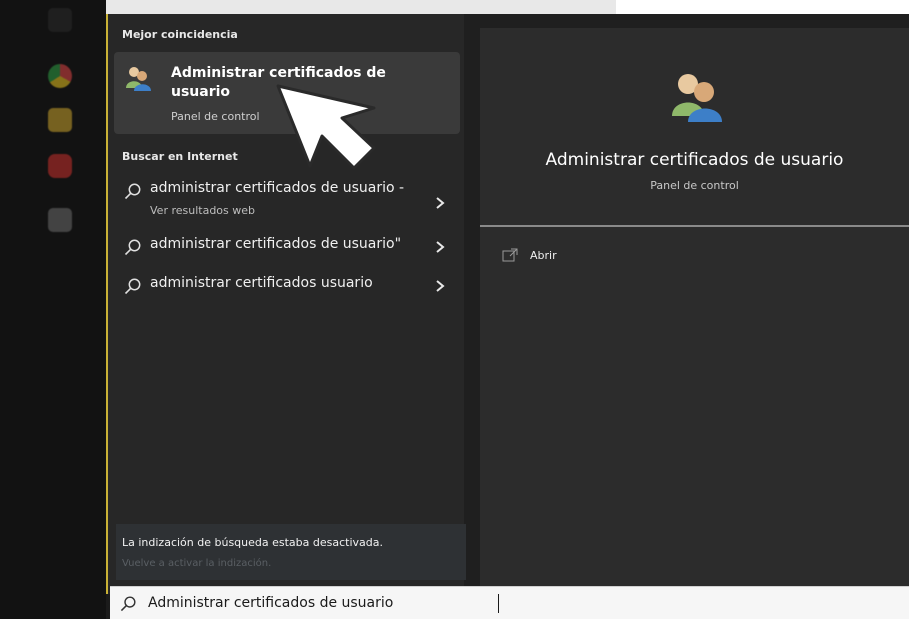  Describe the element at coordinates (60, 120) in the screenshot. I see `file-explorer-icon` at that location.